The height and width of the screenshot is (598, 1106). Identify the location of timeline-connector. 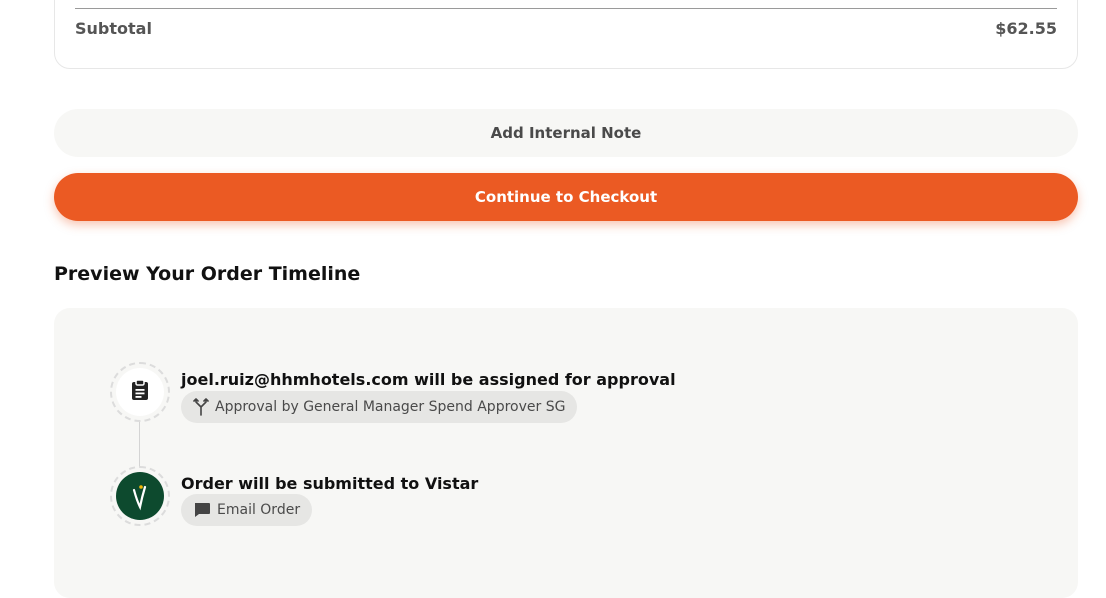
(139, 444).